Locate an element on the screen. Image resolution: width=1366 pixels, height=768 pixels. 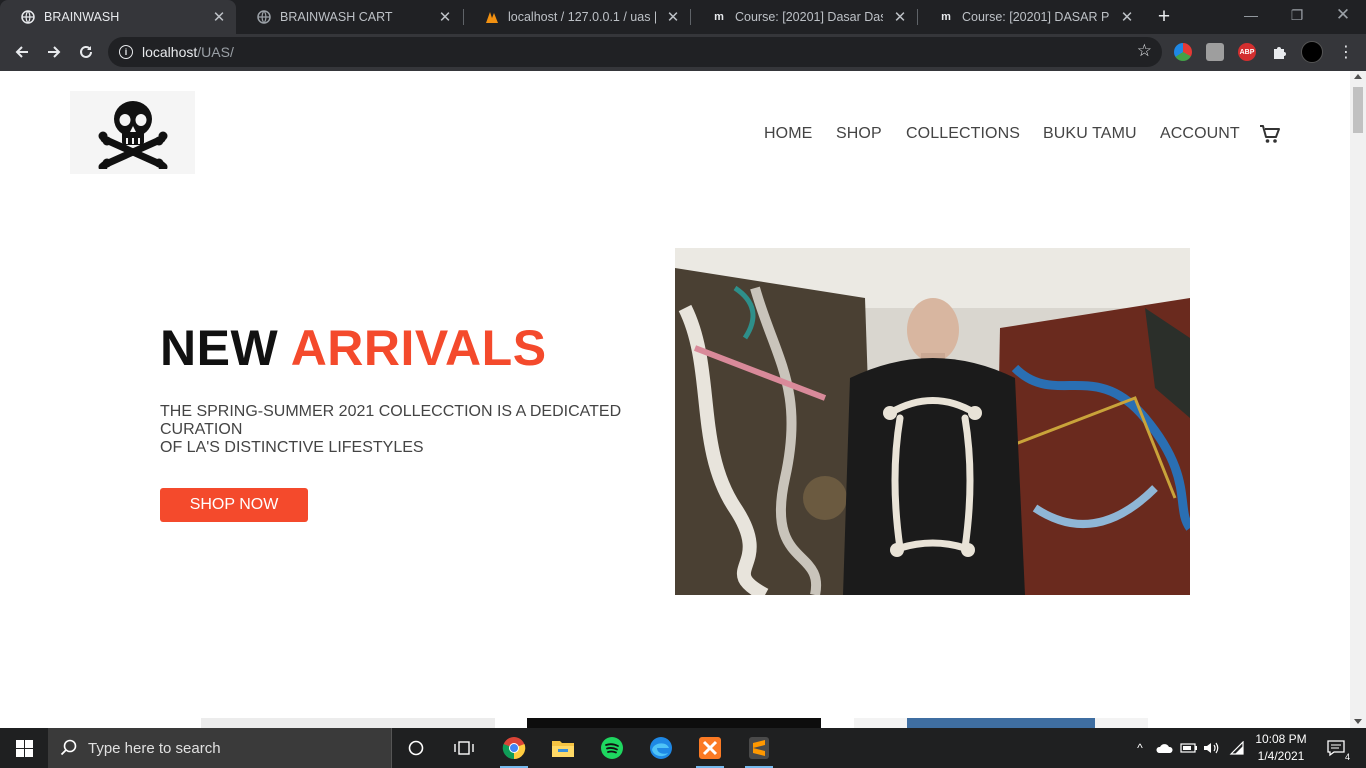
bookmark-star-icon: ☆ is located at coordinates (1144, 51).